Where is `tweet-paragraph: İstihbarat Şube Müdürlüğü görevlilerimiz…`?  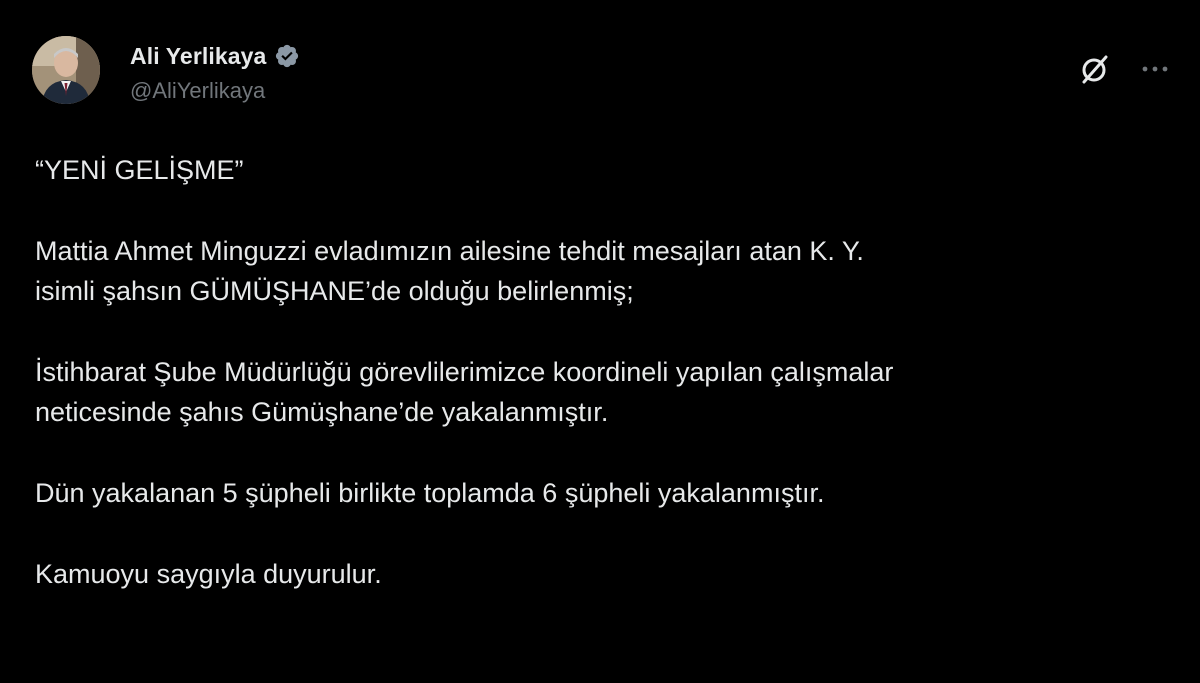
tweet-paragraph: İstihbarat Şube Müdürlüğü görevlilerimiz… is located at coordinates (600, 392).